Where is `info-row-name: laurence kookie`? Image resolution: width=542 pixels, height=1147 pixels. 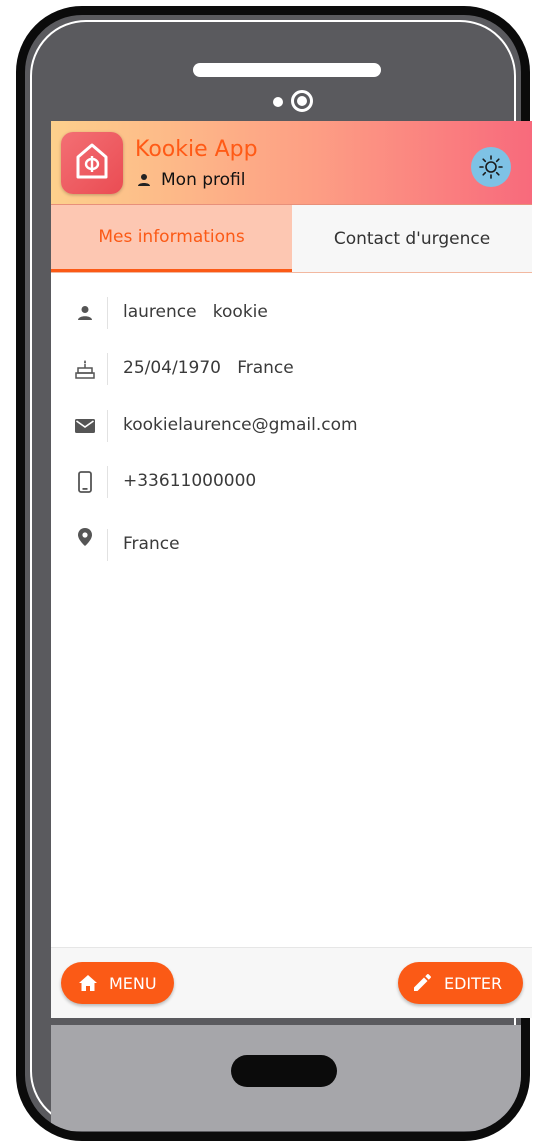
info-row-name: laurence kookie is located at coordinates (291, 313).